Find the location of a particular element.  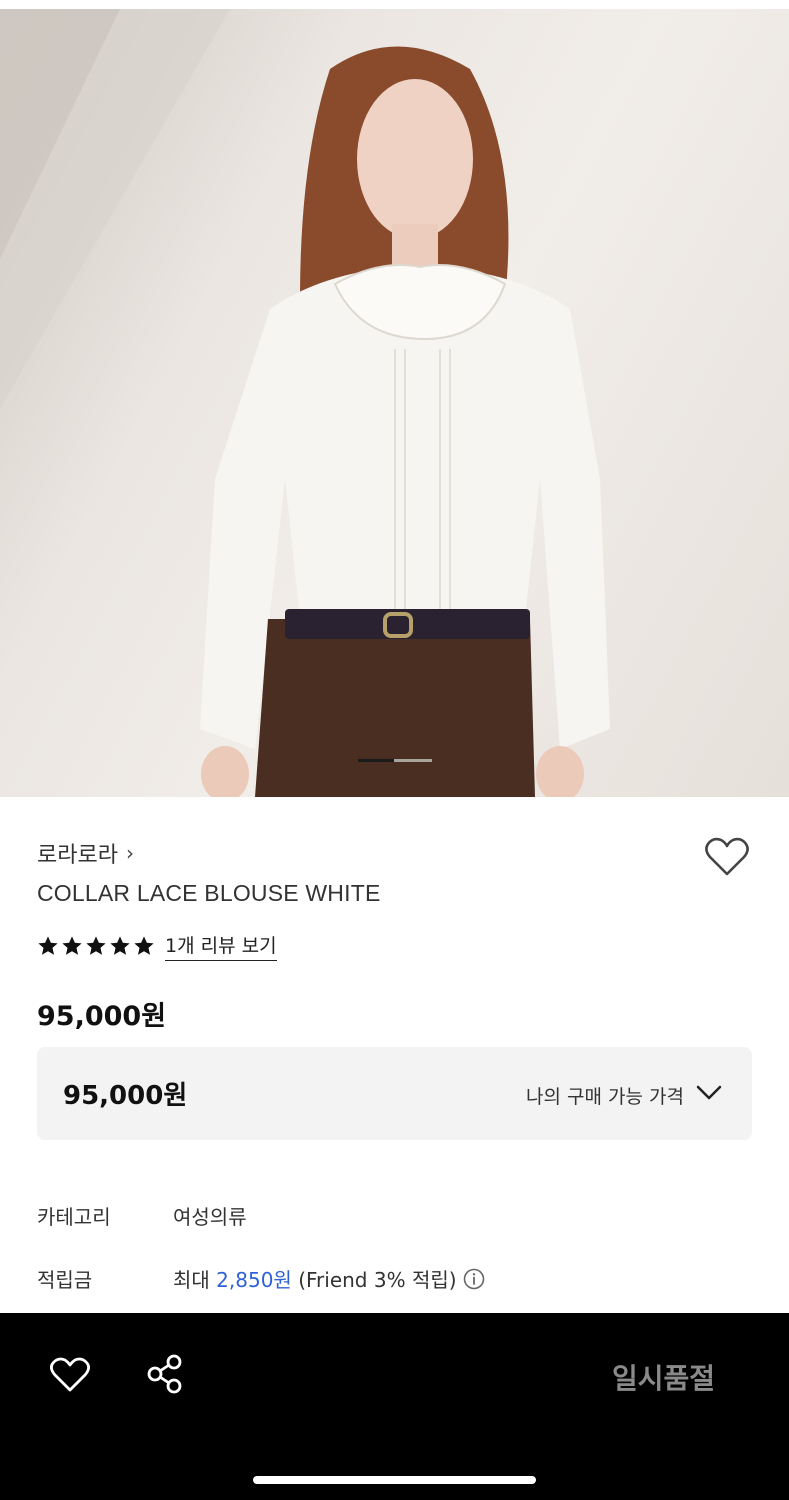

product-price: 95,000원 is located at coordinates (102, 1016).